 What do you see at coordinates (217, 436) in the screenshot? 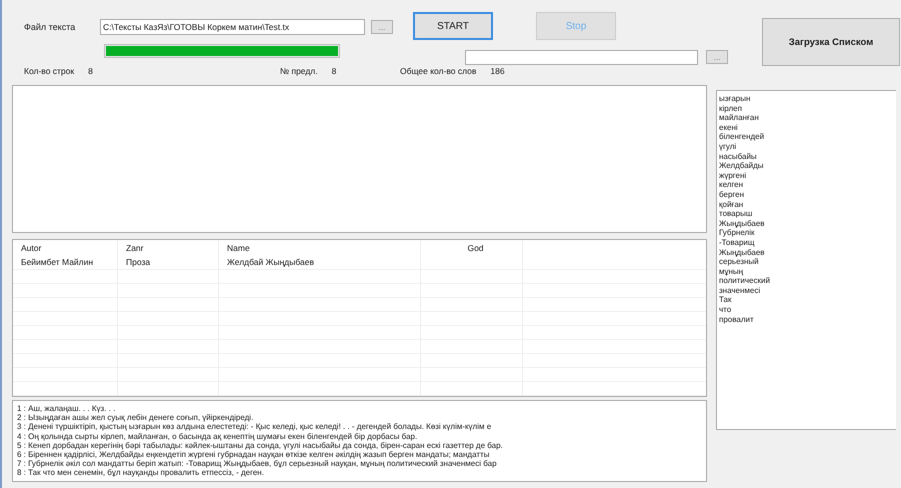
I see `output-line: 4 : Оң қолында сырты кірлеп, майланған, о басында ақ кенептің шумағы екен біленгендей бір дорбасы бар.` at bounding box center [217, 436].